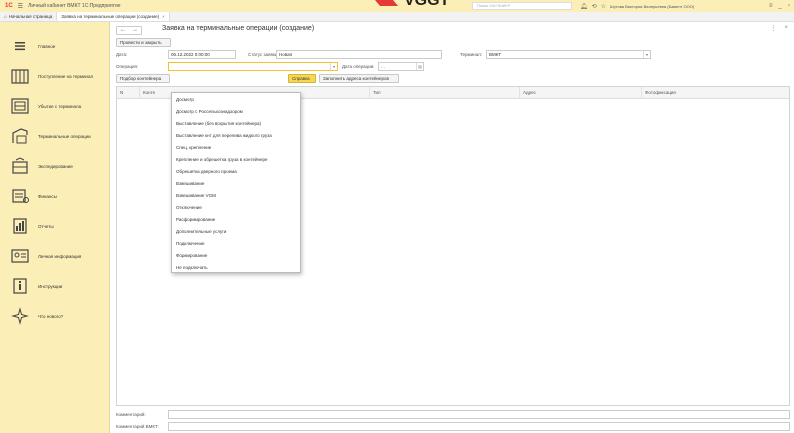 Image resolution: width=794 pixels, height=433 pixels. What do you see at coordinates (185, 99) in the screenshot?
I see `dropdown-item: Досмотр` at bounding box center [185, 99].